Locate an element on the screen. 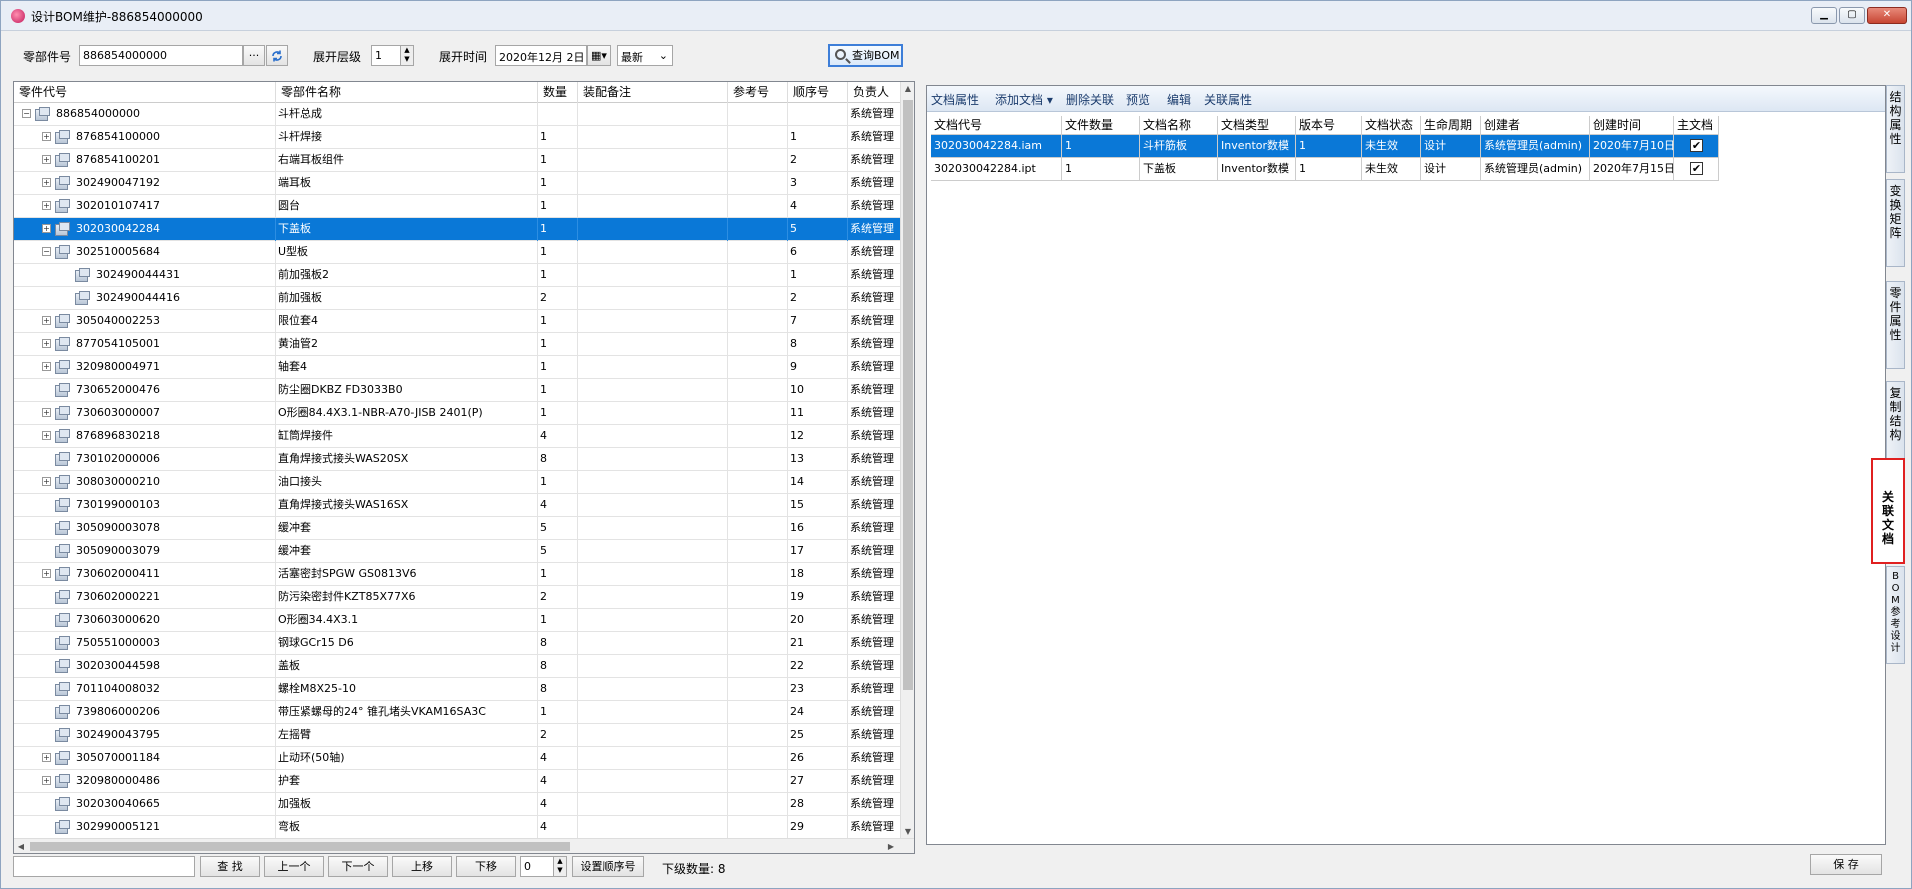 The width and height of the screenshot is (1912, 889). preview-button: 预览 is located at coordinates (1138, 99).